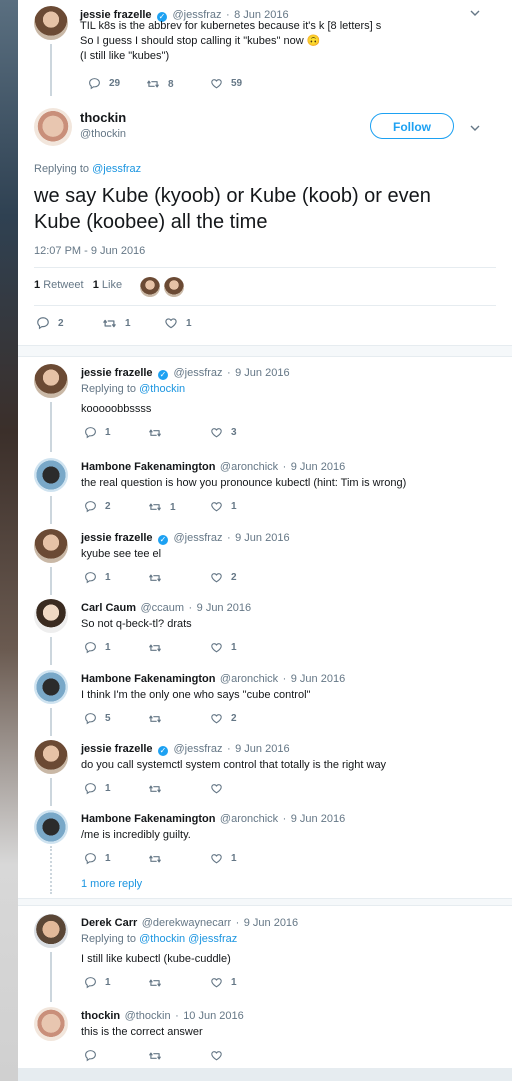 The image size is (512, 1081). Describe the element at coordinates (226, 83) in the screenshot. I see `like-button: 59` at that location.